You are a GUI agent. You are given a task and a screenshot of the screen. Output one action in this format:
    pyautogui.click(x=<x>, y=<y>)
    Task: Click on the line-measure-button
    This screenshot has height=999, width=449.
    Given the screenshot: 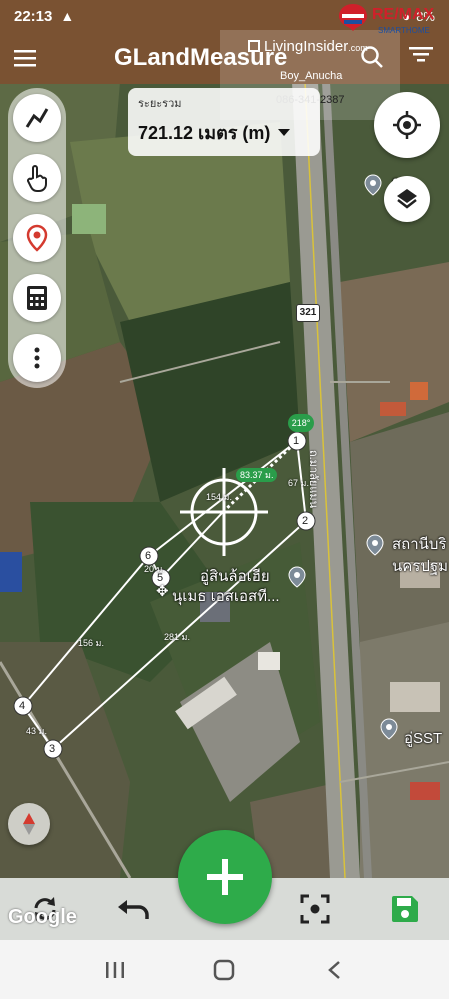 What is the action you would take?
    pyautogui.click(x=37, y=118)
    